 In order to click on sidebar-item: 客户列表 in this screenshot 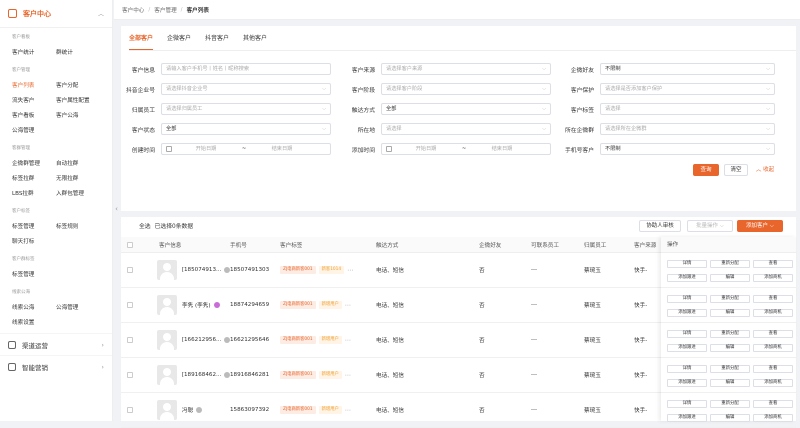, I will do `click(34, 85)`.